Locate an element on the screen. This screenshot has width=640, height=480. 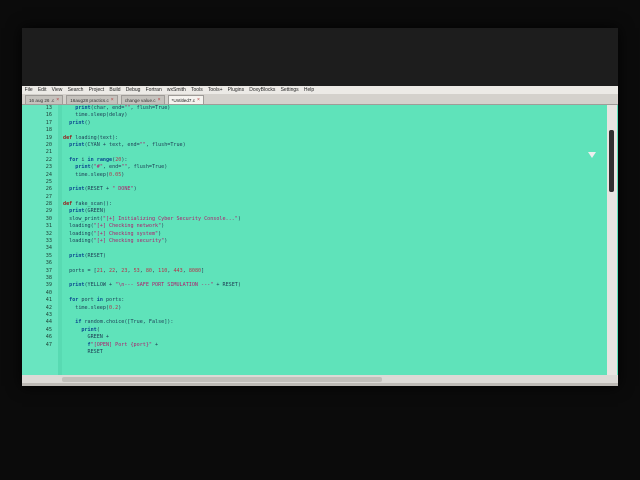
line-number: 17 is located at coordinates (48, 122).